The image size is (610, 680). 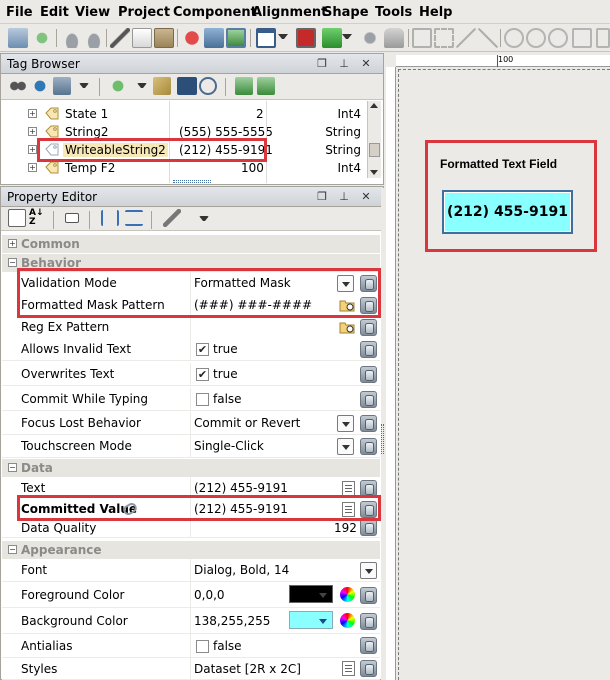 What do you see at coordinates (17, 218) in the screenshot?
I see `categorize-icon` at bounding box center [17, 218].